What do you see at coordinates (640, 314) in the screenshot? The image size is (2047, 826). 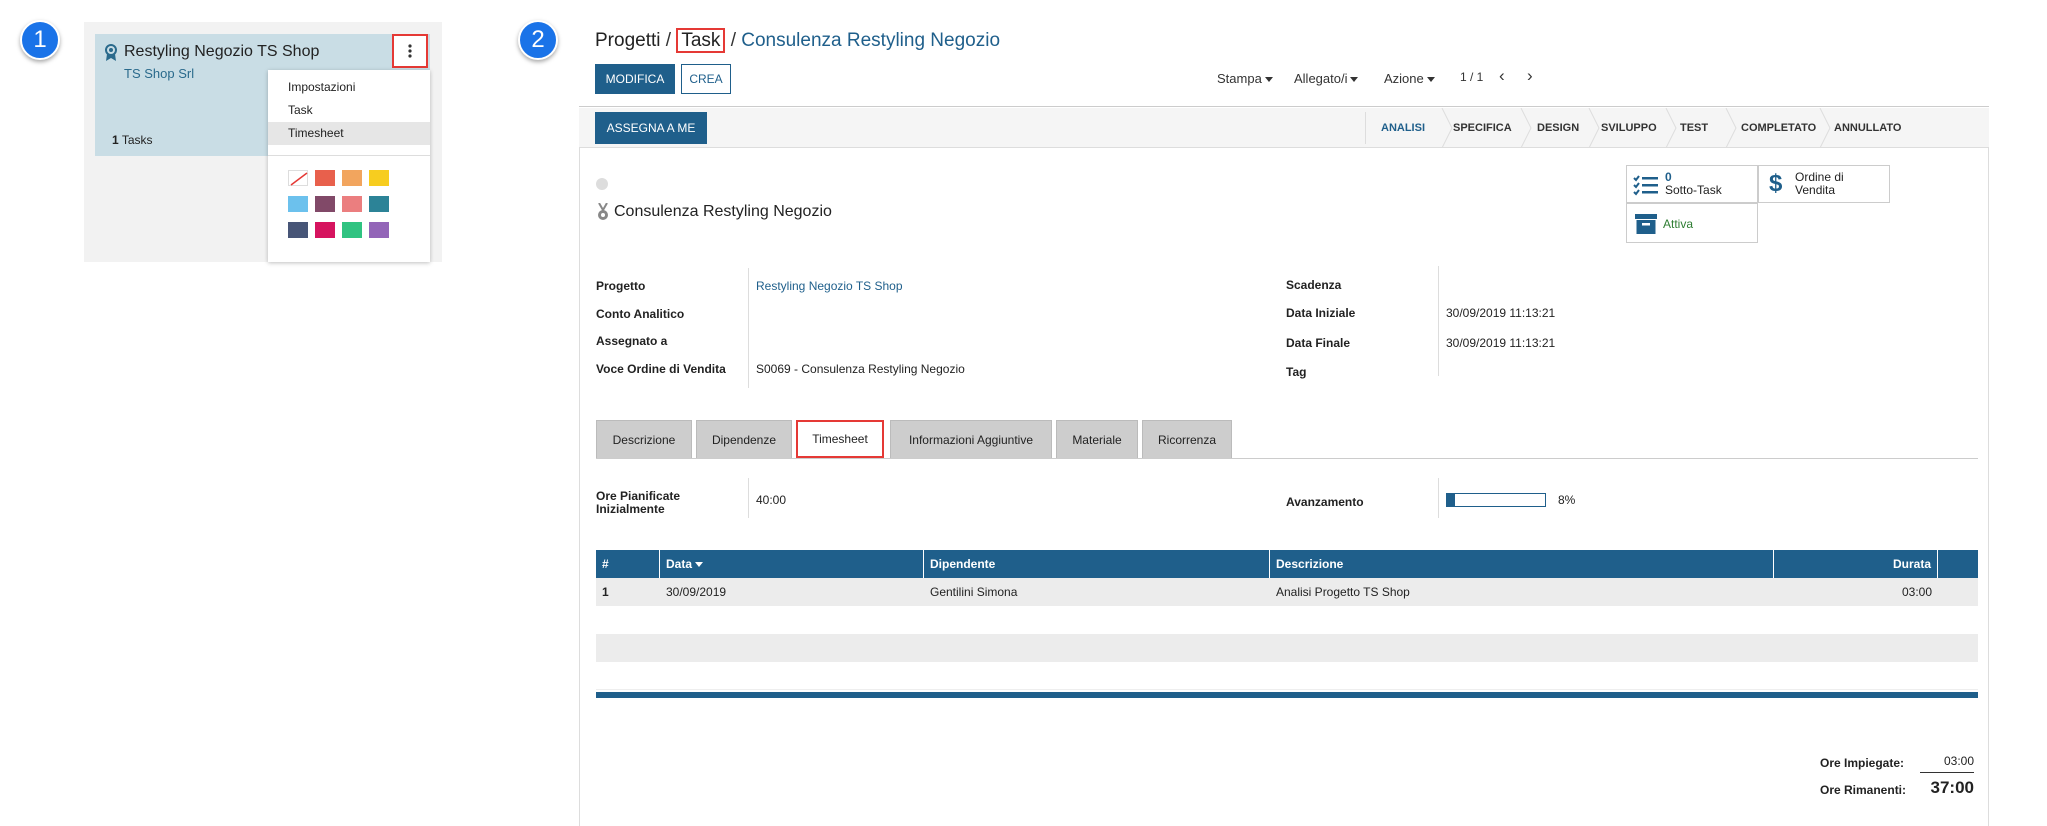 I see `field-label-conto-analitico: Conto Analitico` at bounding box center [640, 314].